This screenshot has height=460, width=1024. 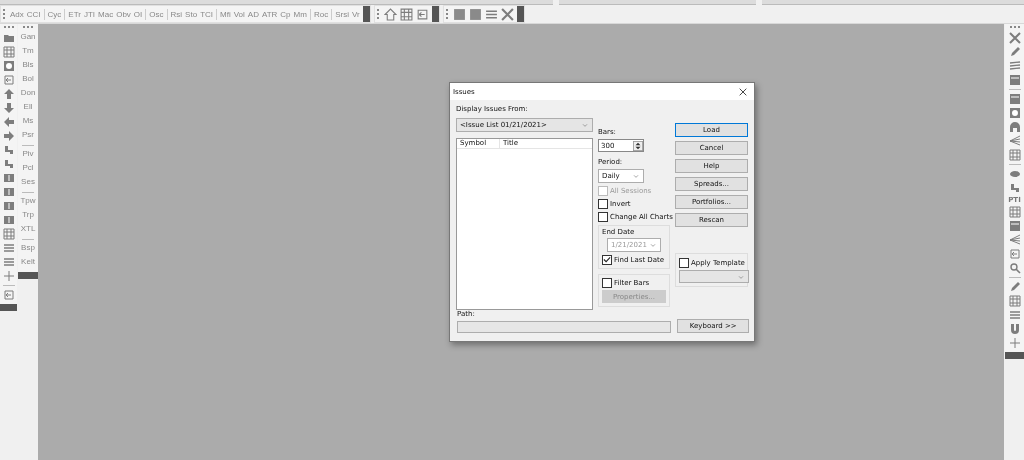 I want to click on toolbar-button: Gan, so click(x=28, y=38).